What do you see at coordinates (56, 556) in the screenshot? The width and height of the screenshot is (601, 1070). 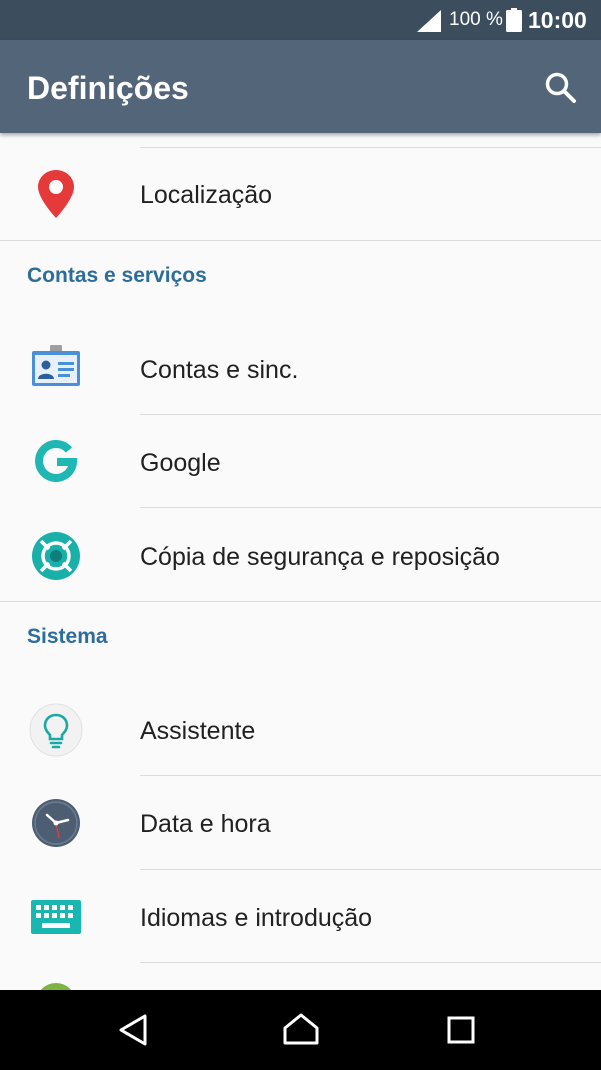 I see `backup-reset-icon` at bounding box center [56, 556].